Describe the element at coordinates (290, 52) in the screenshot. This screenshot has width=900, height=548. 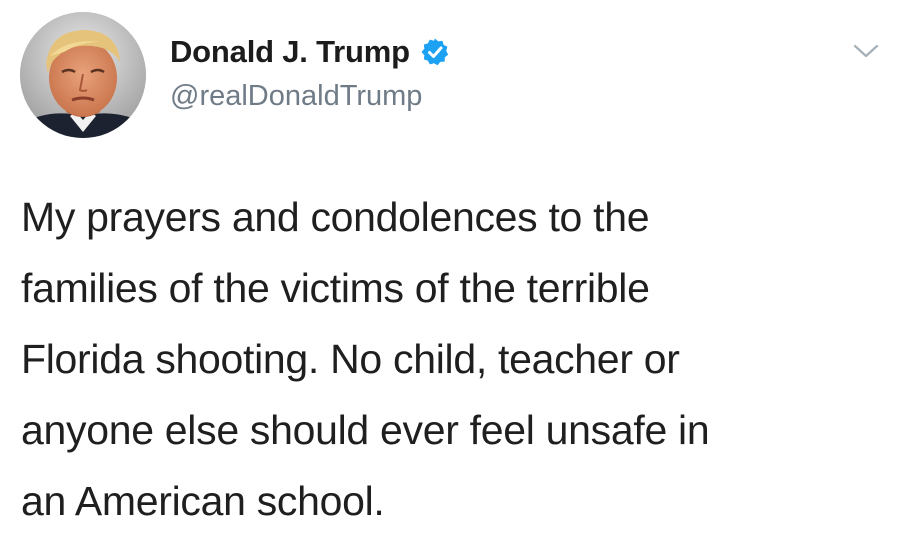
I see `author-display-name: Donald J. Trump` at that location.